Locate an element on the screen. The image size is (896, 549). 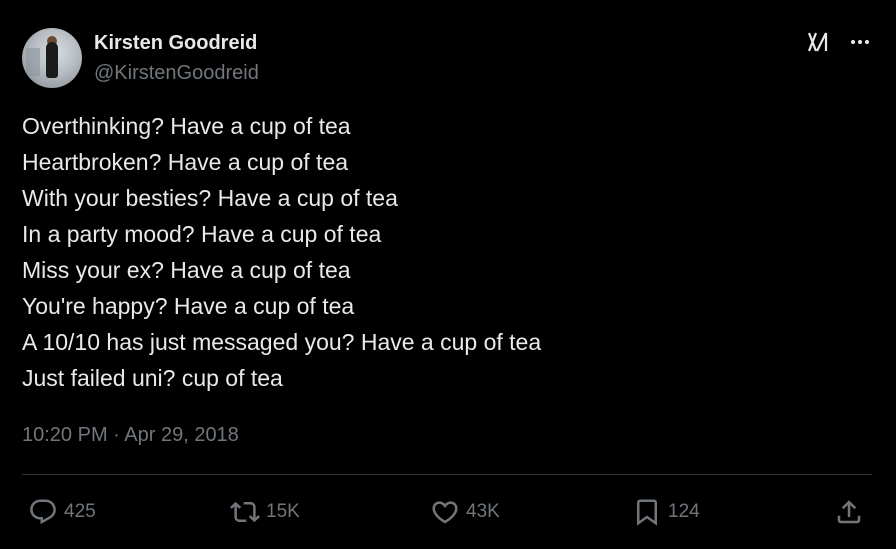
repost-button: 15K is located at coordinates (265, 512).